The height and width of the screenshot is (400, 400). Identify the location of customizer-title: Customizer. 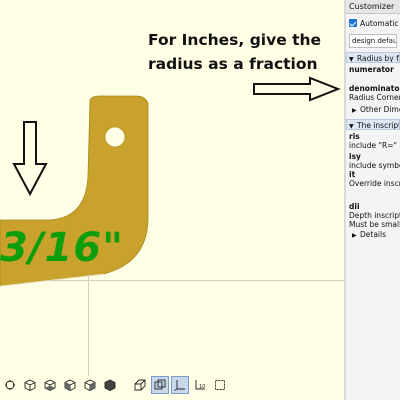
(373, 7).